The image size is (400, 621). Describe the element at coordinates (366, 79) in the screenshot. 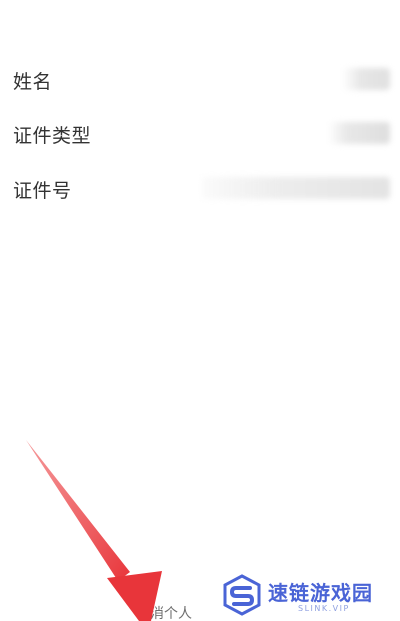

I see `field-value-name-redacted` at that location.